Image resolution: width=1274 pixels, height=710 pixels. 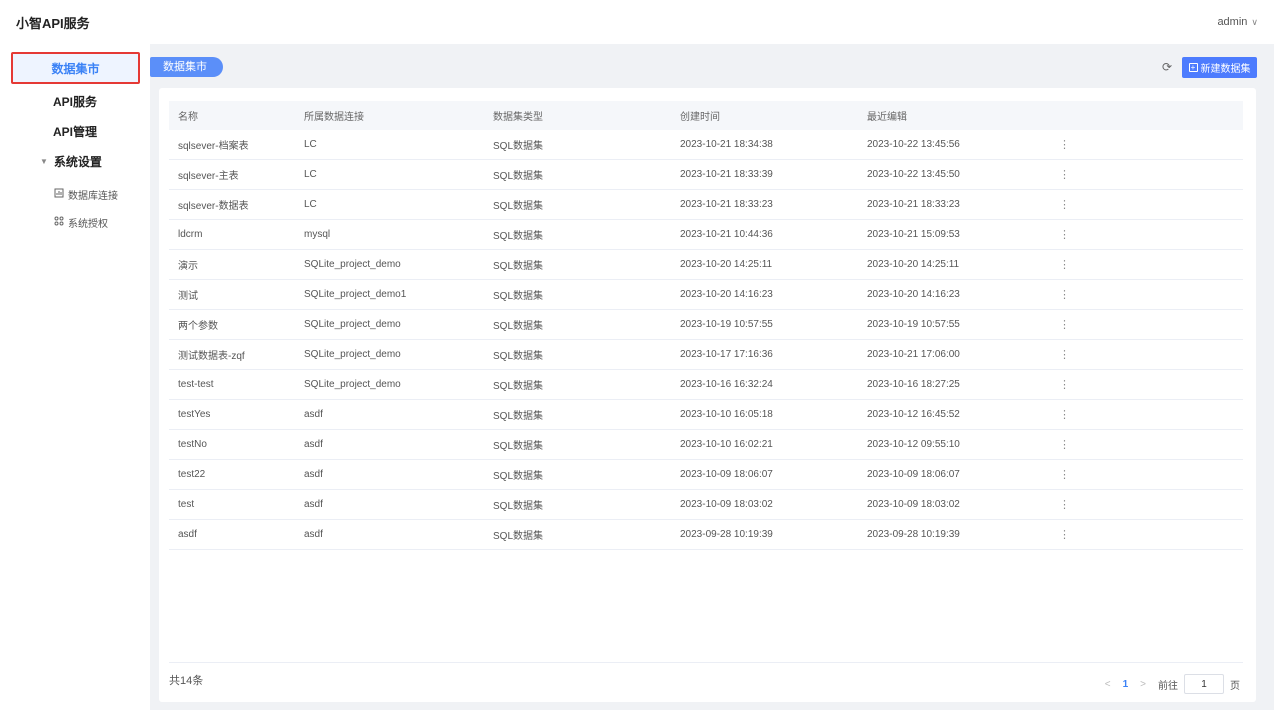 What do you see at coordinates (75, 194) in the screenshot?
I see `sidebar-item-db-connection: 数据库连接` at bounding box center [75, 194].